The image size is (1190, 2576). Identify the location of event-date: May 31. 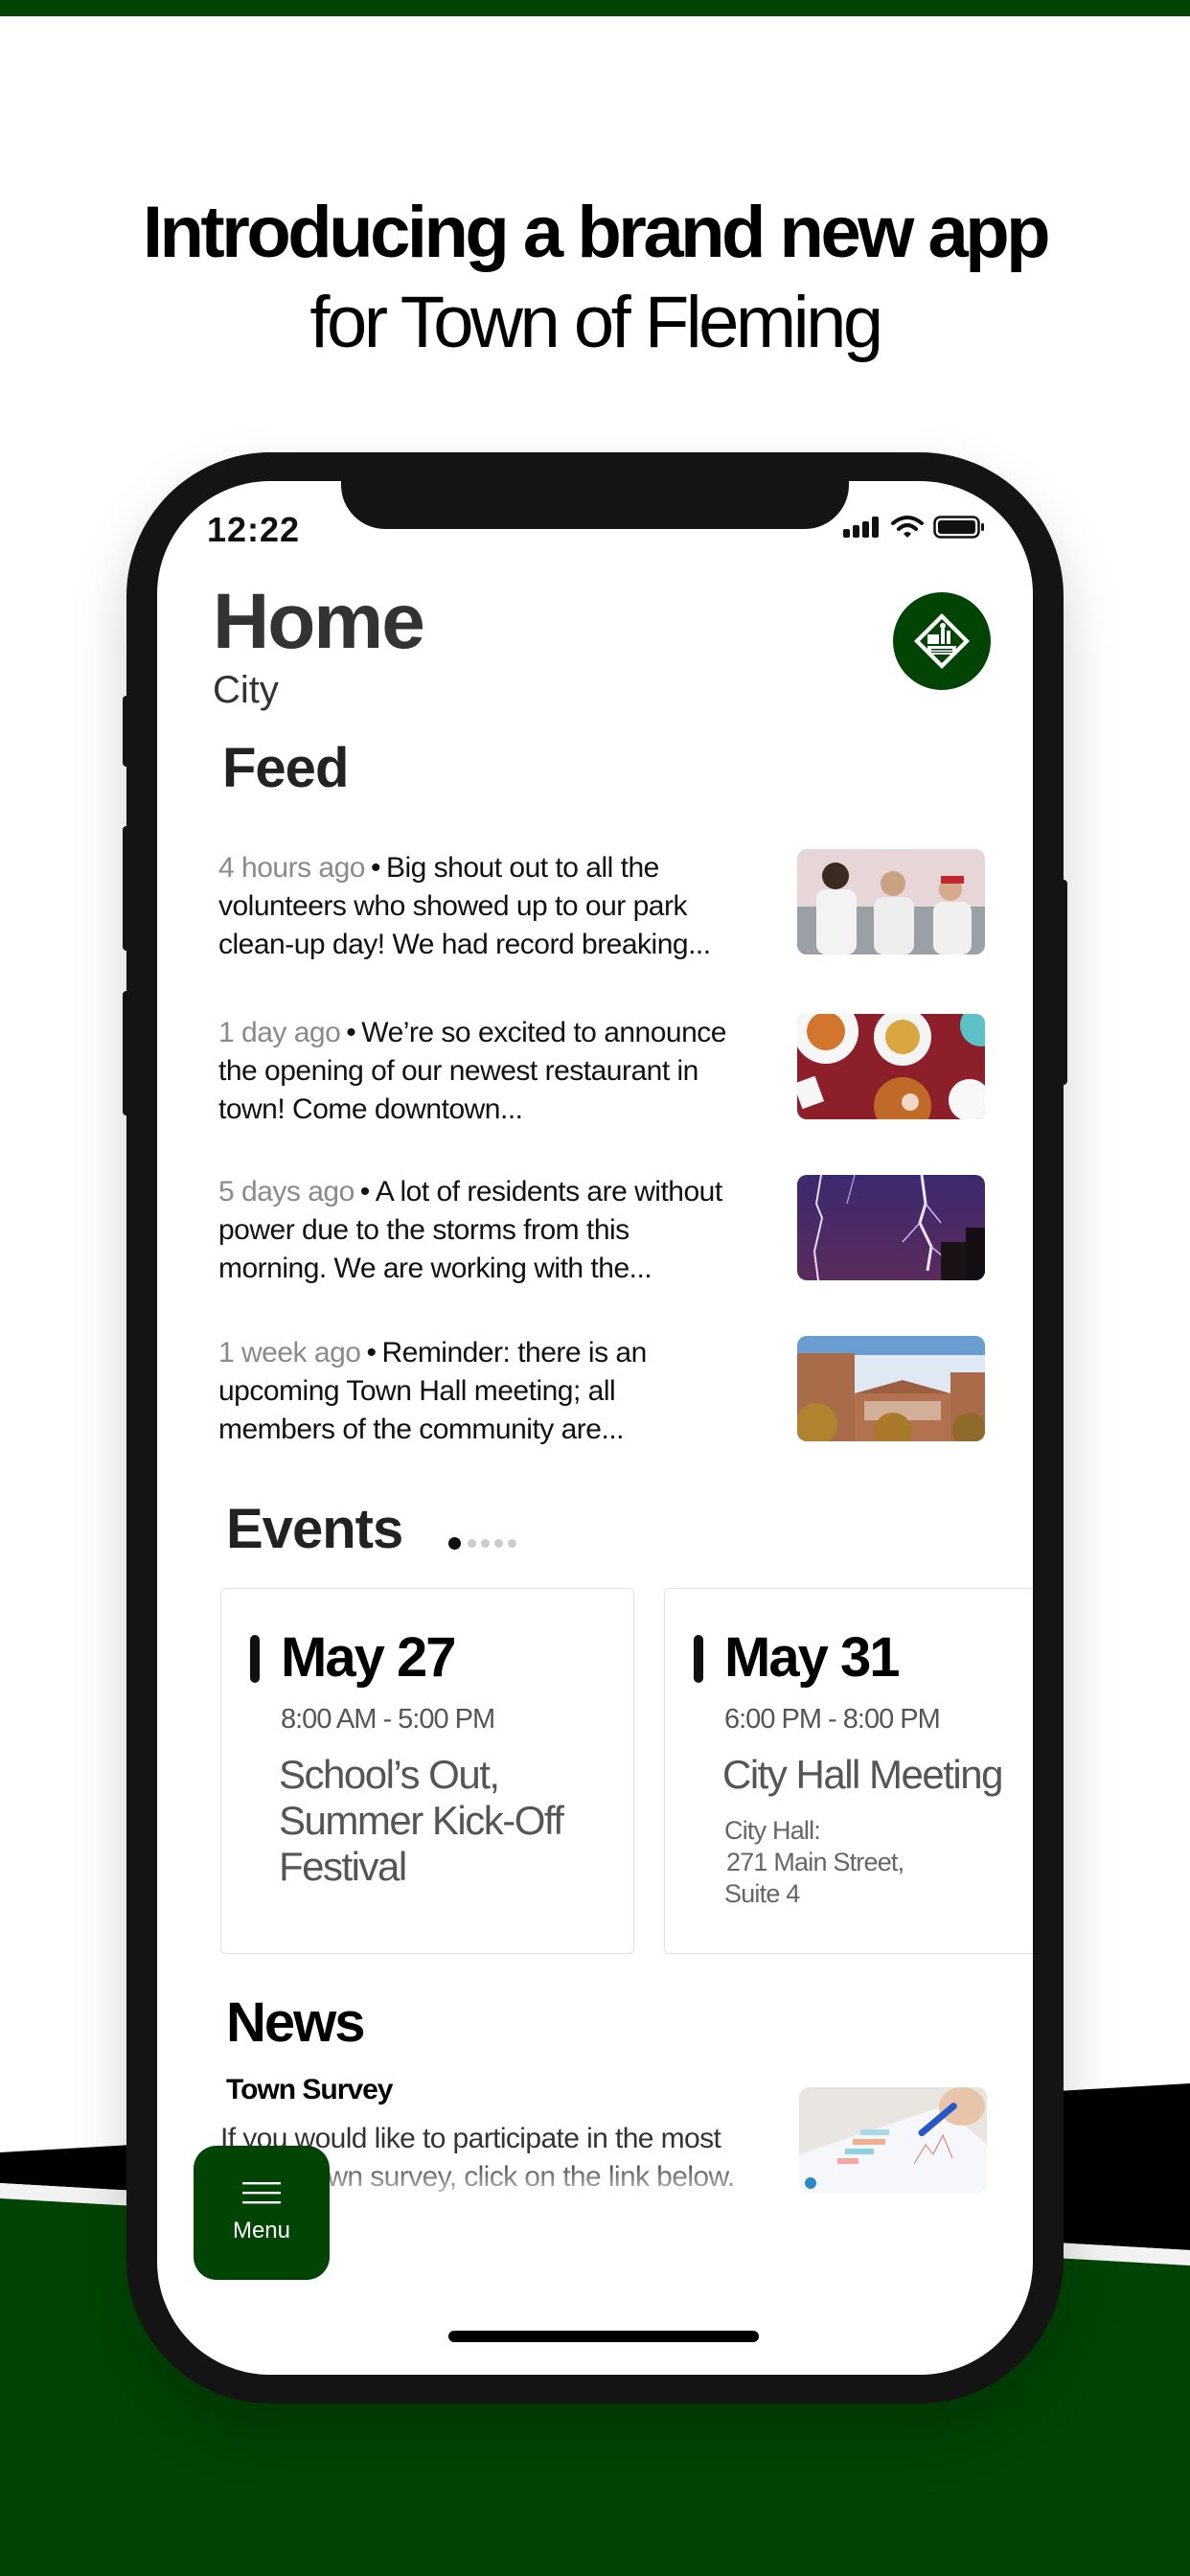
(812, 1657).